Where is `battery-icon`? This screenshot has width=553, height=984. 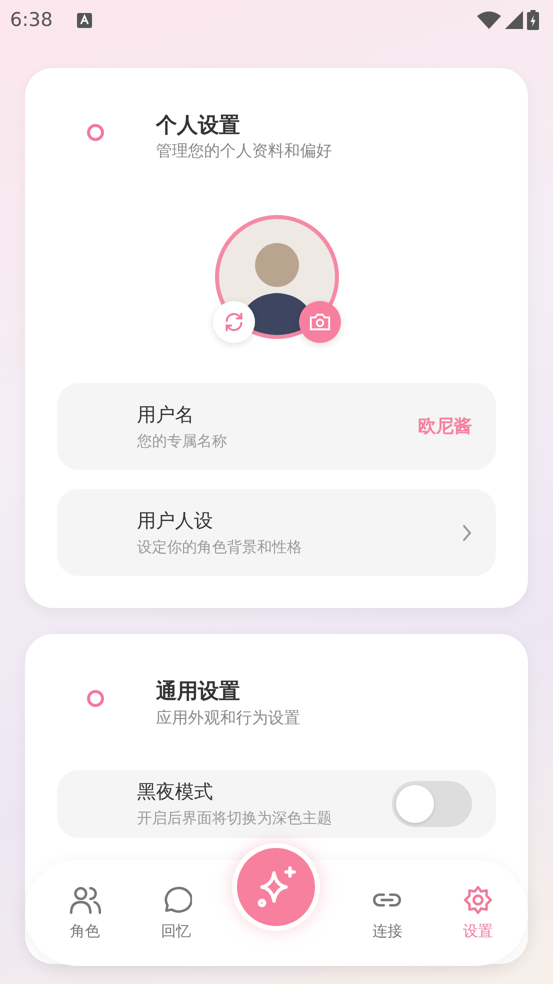 battery-icon is located at coordinates (533, 20).